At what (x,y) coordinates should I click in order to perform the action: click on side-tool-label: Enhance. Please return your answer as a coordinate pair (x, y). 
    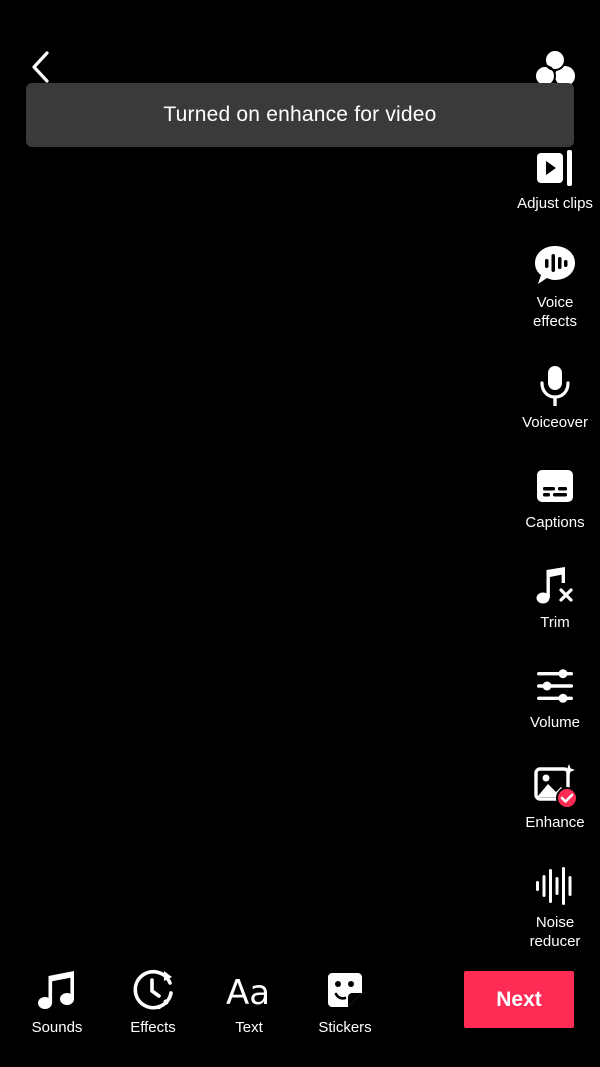
    Looking at the image, I should click on (555, 822).